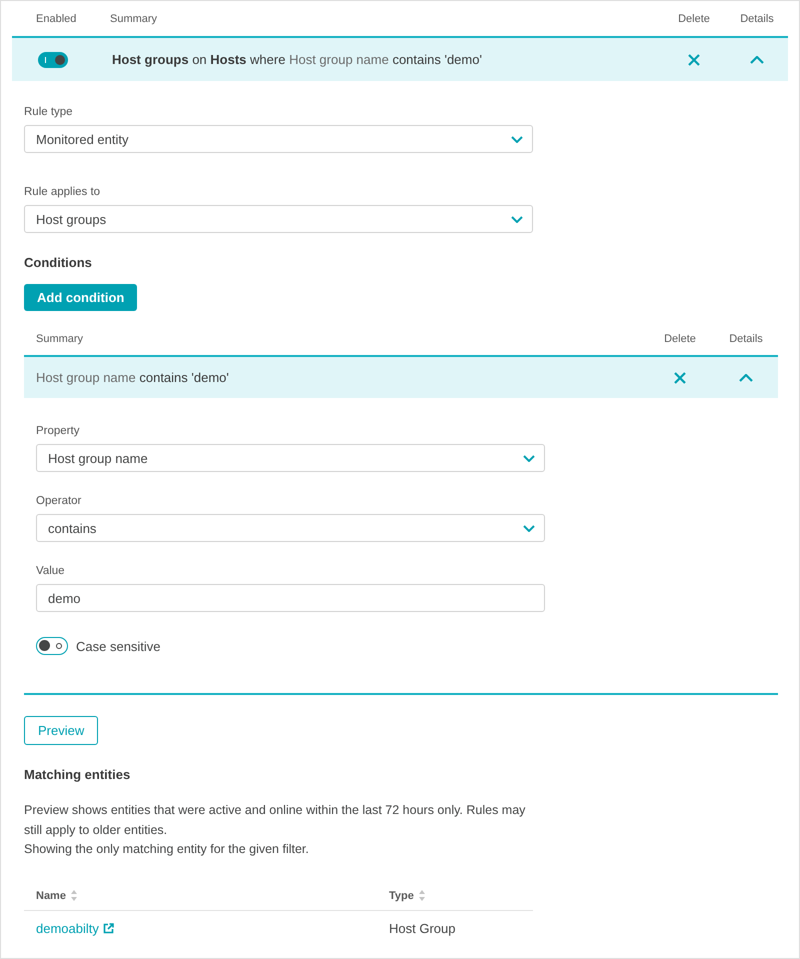  I want to click on table-cell: Host Group, so click(422, 928).